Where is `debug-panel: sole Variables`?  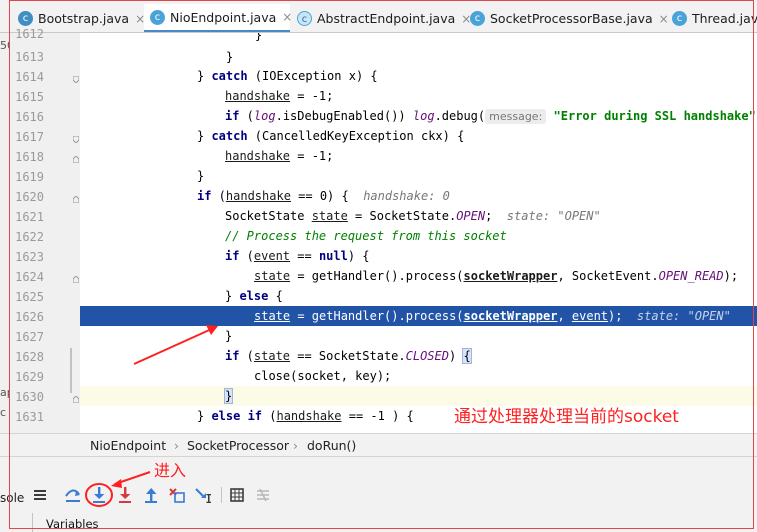
debug-panel: sole Variables is located at coordinates (378, 494).